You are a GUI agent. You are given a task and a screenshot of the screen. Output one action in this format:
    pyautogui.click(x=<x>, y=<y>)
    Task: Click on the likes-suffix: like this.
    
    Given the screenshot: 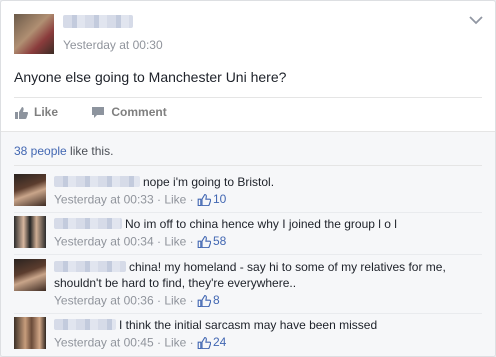 What is the action you would take?
    pyautogui.click(x=90, y=151)
    